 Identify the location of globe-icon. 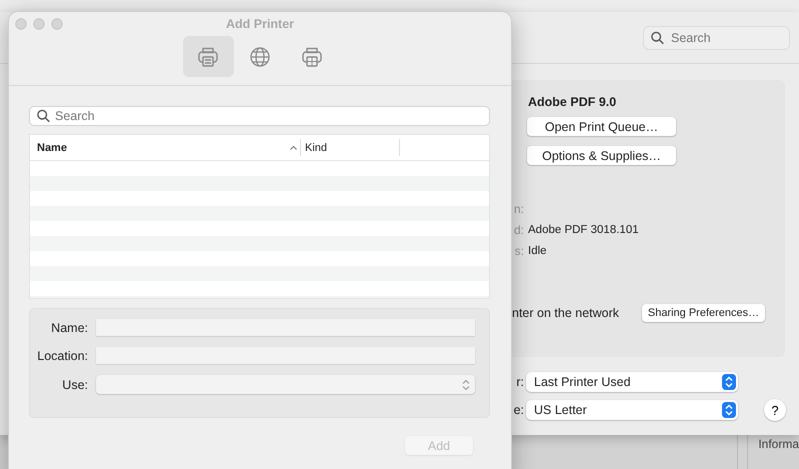
(260, 57).